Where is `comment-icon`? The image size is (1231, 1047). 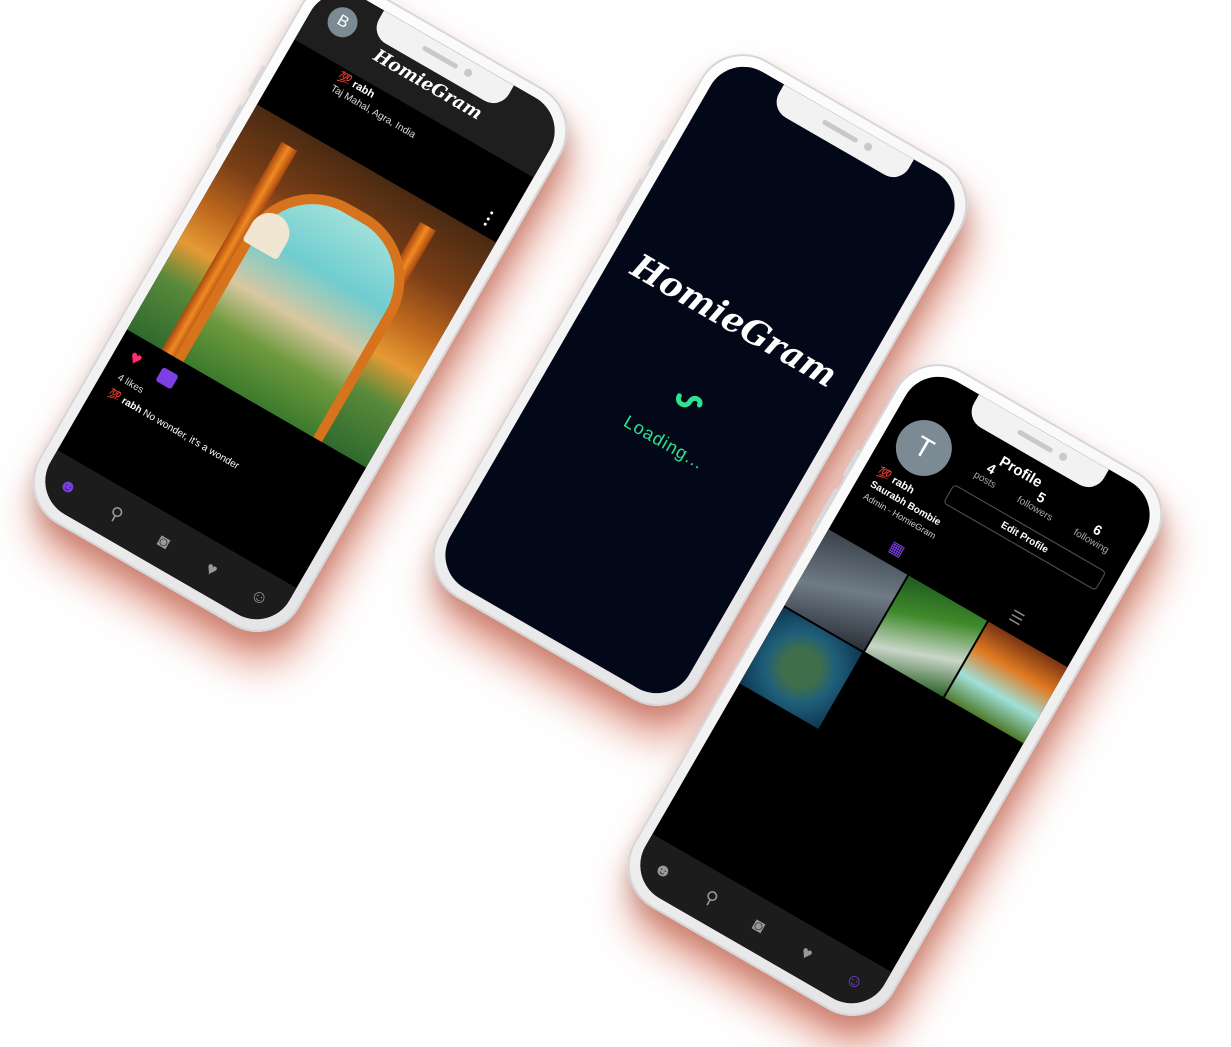 comment-icon is located at coordinates (167, 378).